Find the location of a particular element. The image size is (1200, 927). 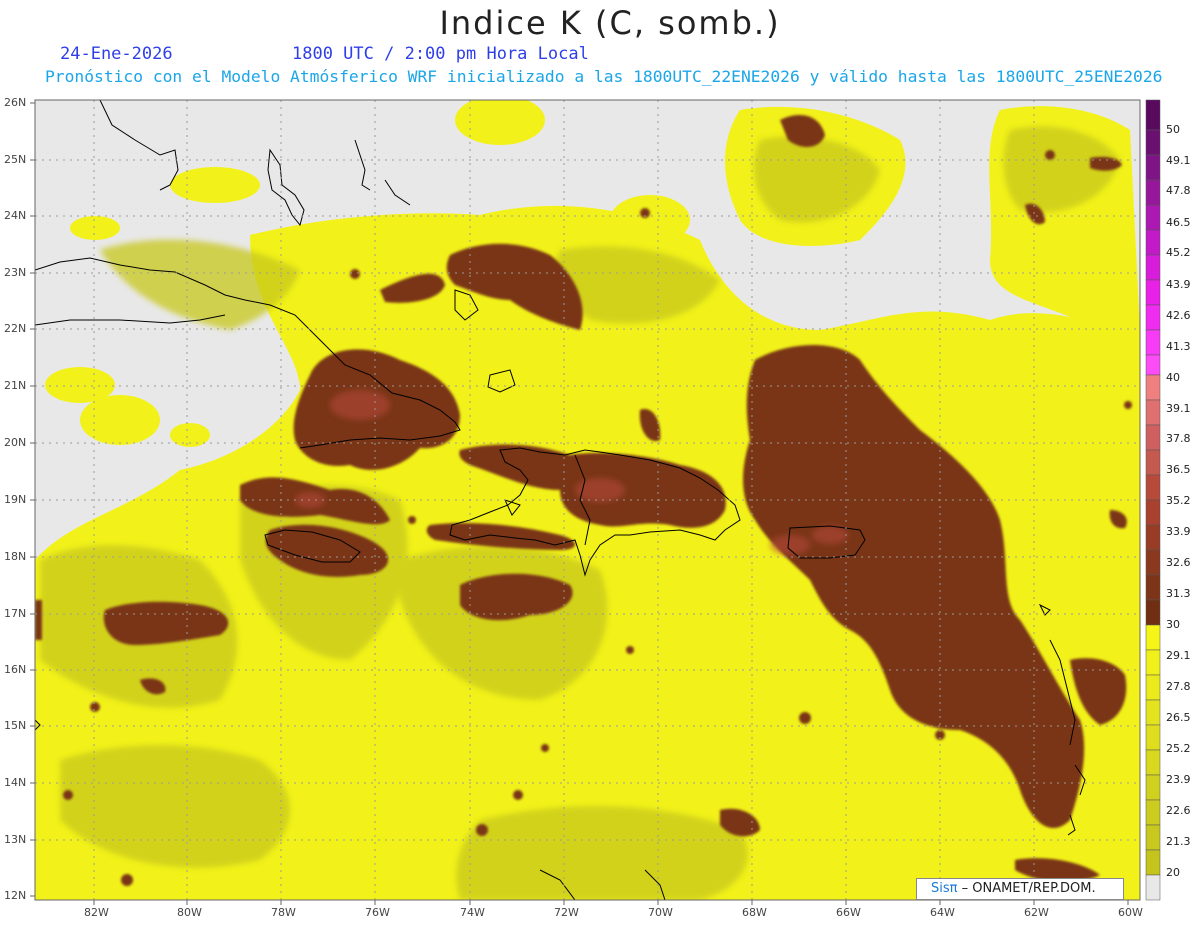

credit-text: – ONAMET/REP.DOM. is located at coordinates (1028, 888).